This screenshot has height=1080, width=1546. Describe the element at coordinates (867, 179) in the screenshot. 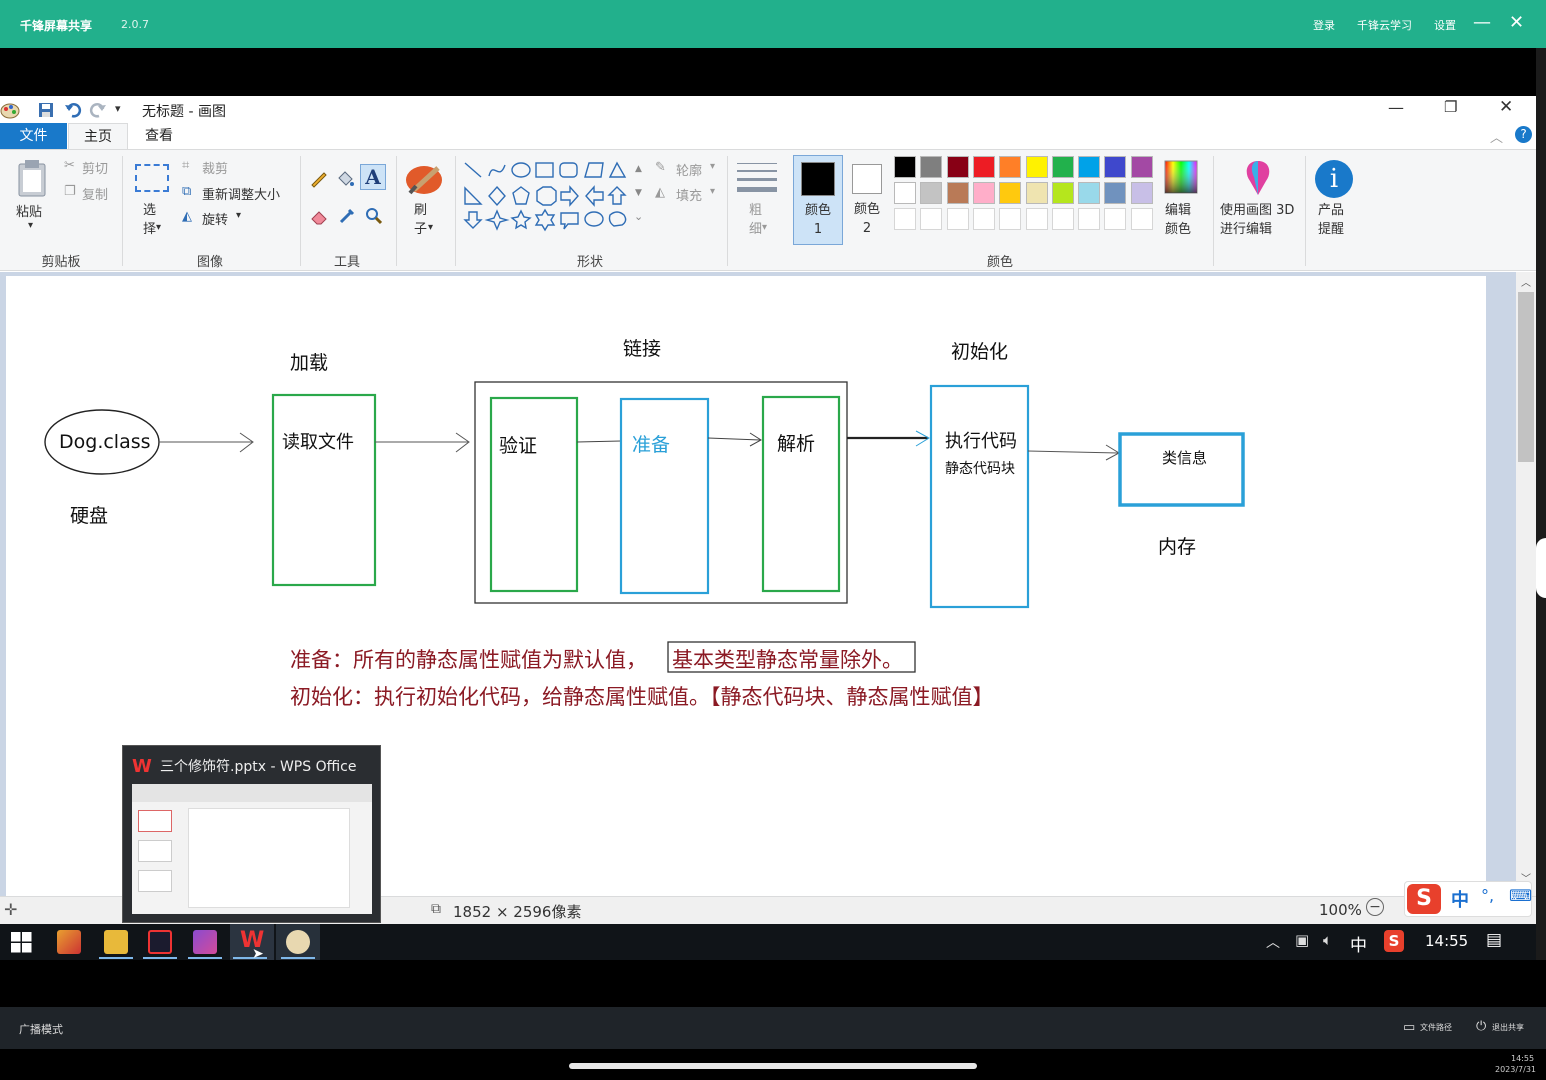

I see `color2-swatch` at that location.